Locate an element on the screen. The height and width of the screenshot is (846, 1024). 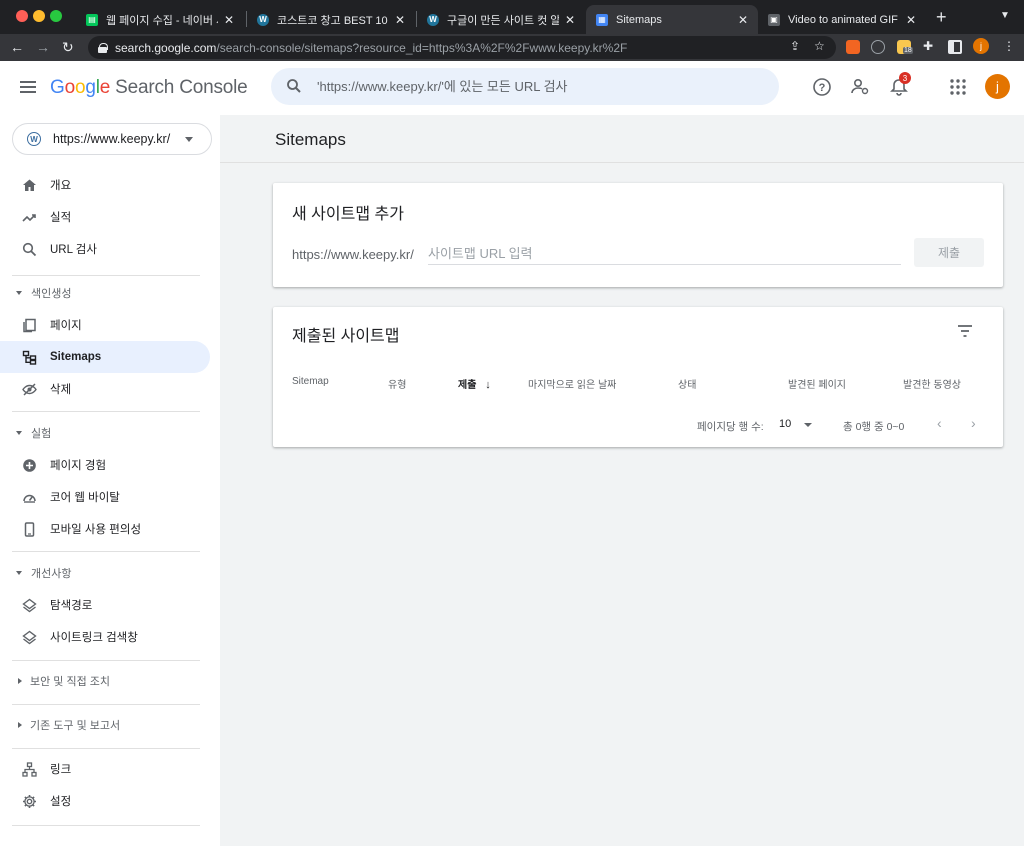
share-icon: ⇪ is located at coordinates (795, 46).